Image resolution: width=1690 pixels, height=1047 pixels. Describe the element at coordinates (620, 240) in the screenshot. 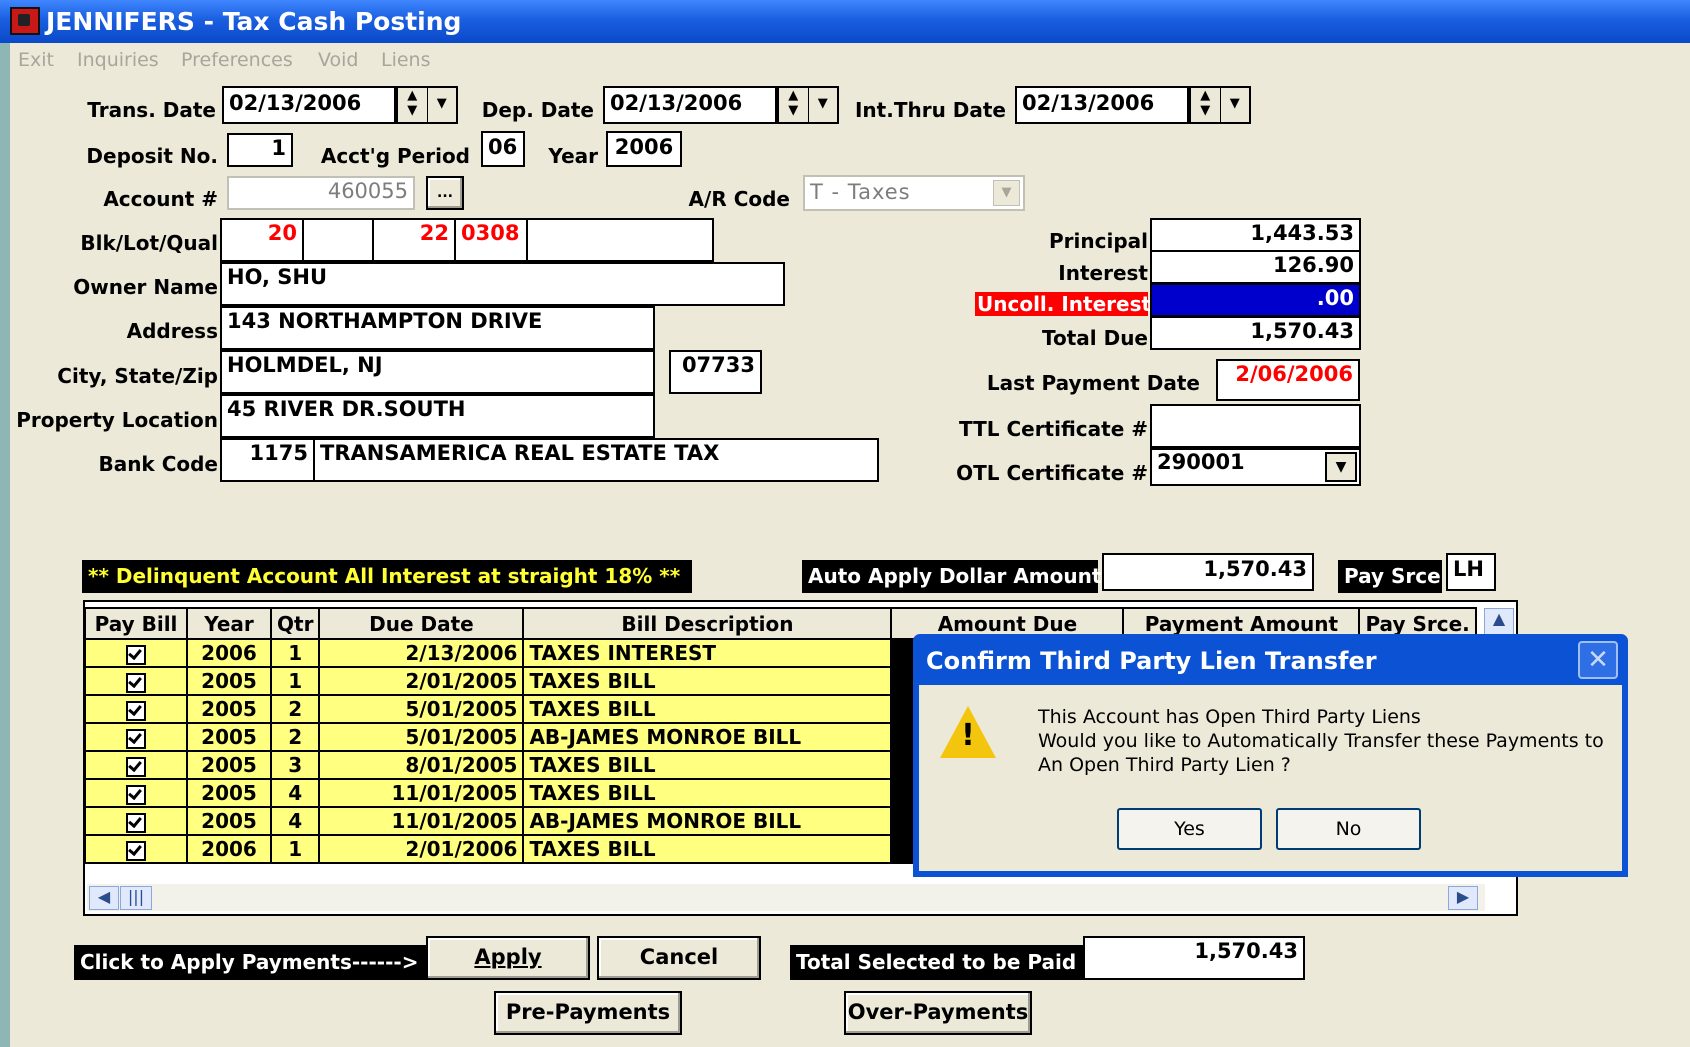

I see `qualifier-field` at that location.